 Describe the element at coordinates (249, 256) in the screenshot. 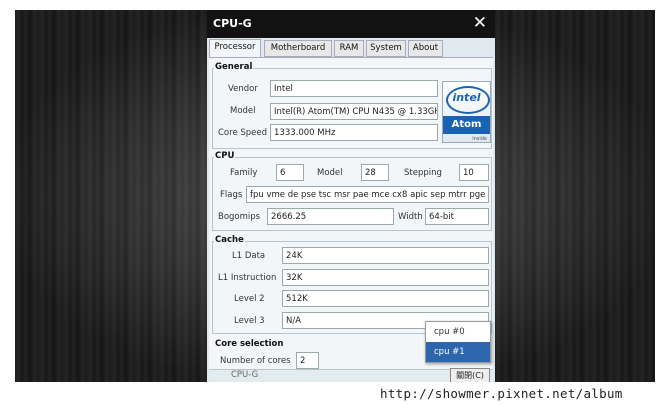

I see `l1-data-label: L1 Data` at that location.